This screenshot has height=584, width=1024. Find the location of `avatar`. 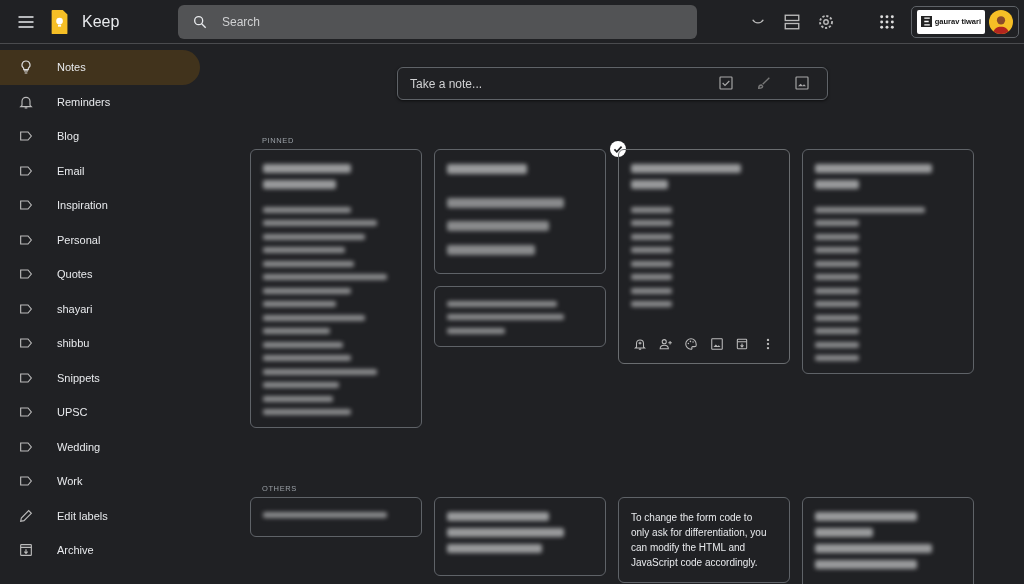

avatar is located at coordinates (1001, 21).